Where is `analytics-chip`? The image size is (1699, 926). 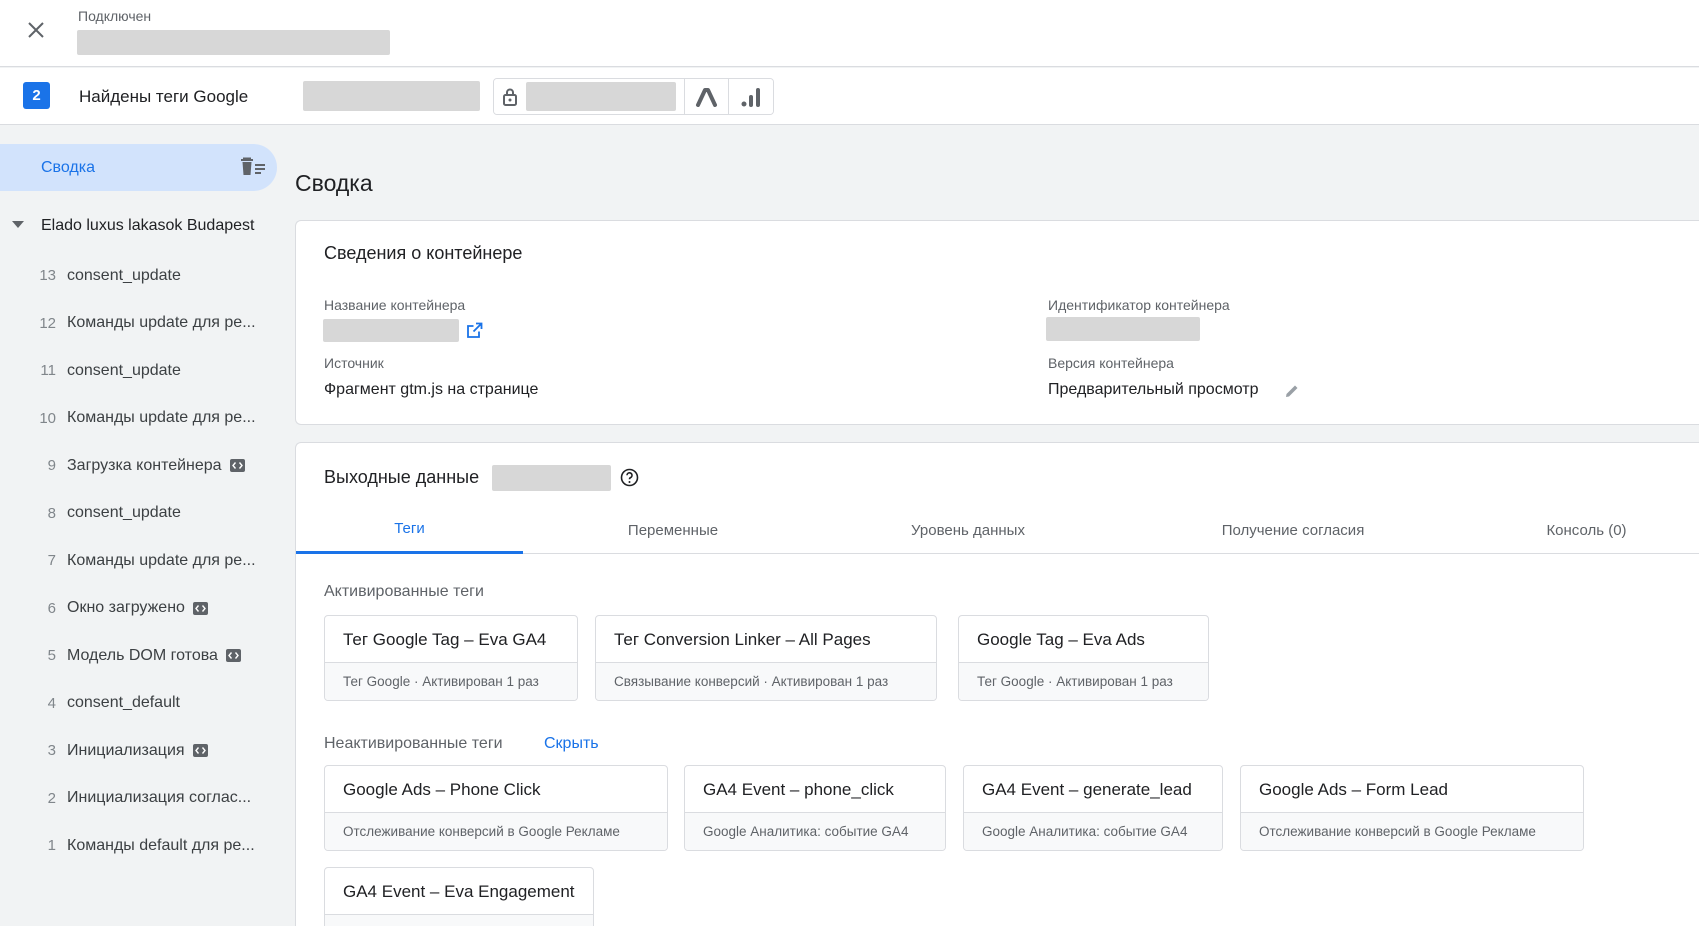
analytics-chip is located at coordinates (751, 96).